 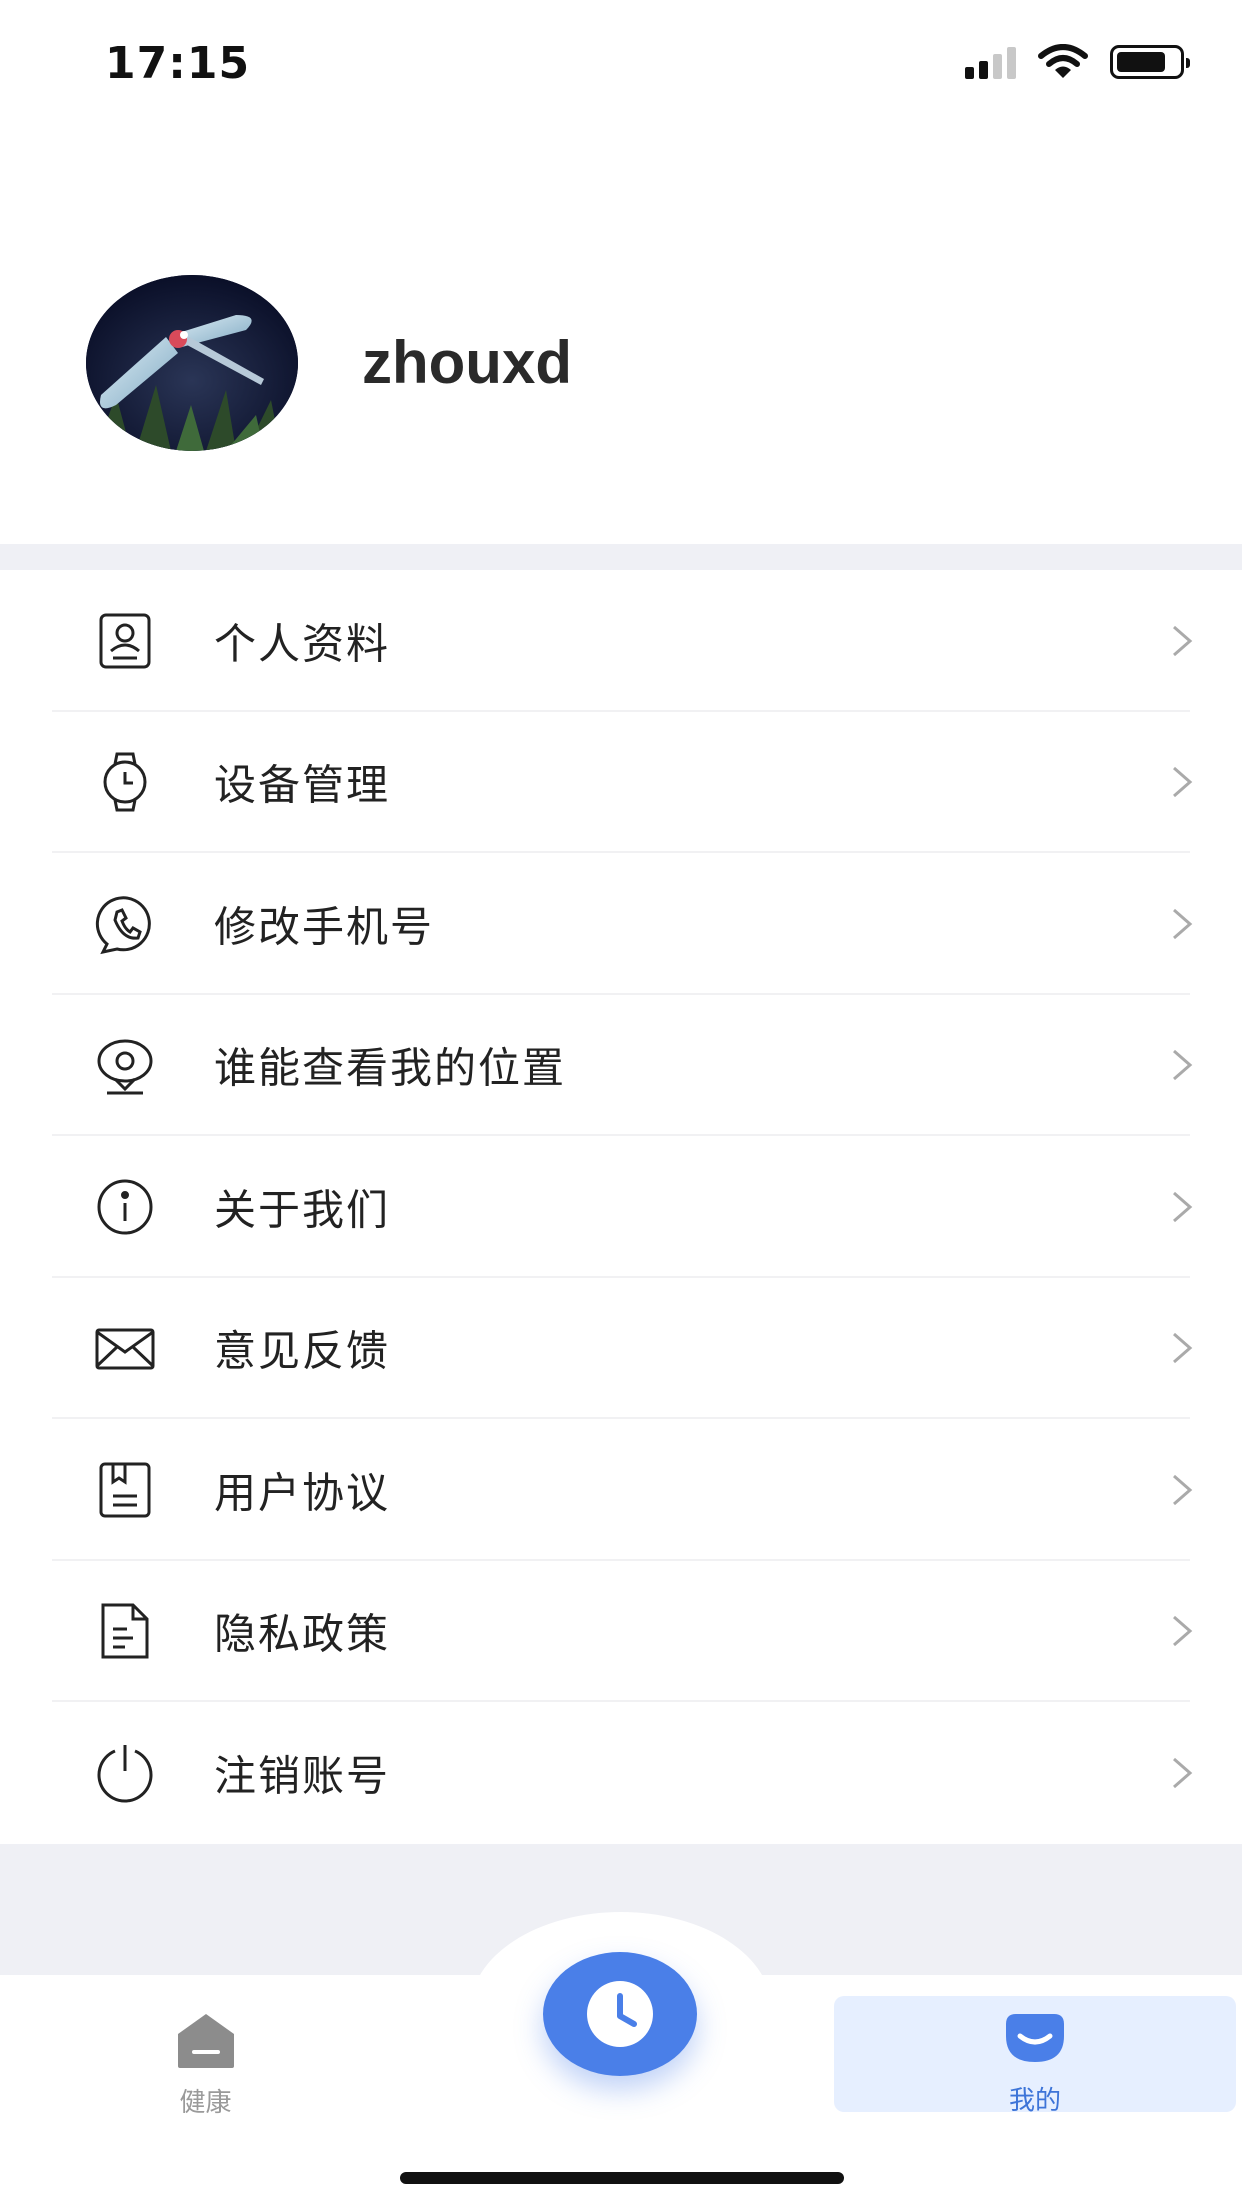 I want to click on agreement-icon, so click(x=125, y=1490).